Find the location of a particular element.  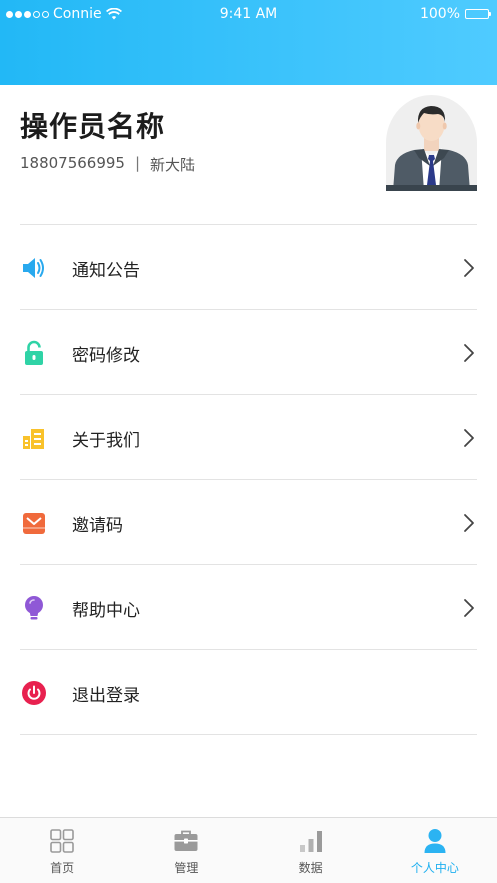

grid-icon is located at coordinates (62, 841).